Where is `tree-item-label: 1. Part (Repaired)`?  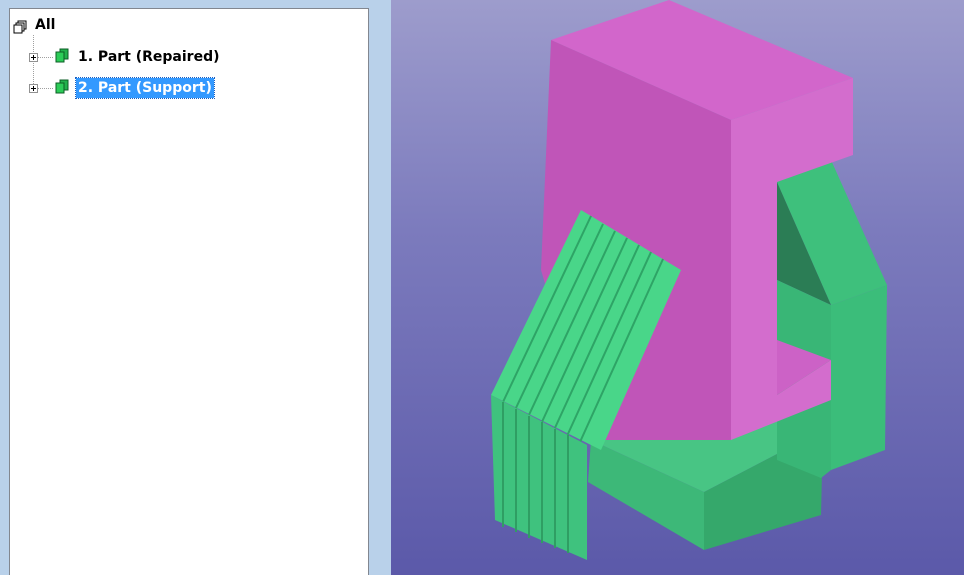 tree-item-label: 1. Part (Repaired) is located at coordinates (149, 57).